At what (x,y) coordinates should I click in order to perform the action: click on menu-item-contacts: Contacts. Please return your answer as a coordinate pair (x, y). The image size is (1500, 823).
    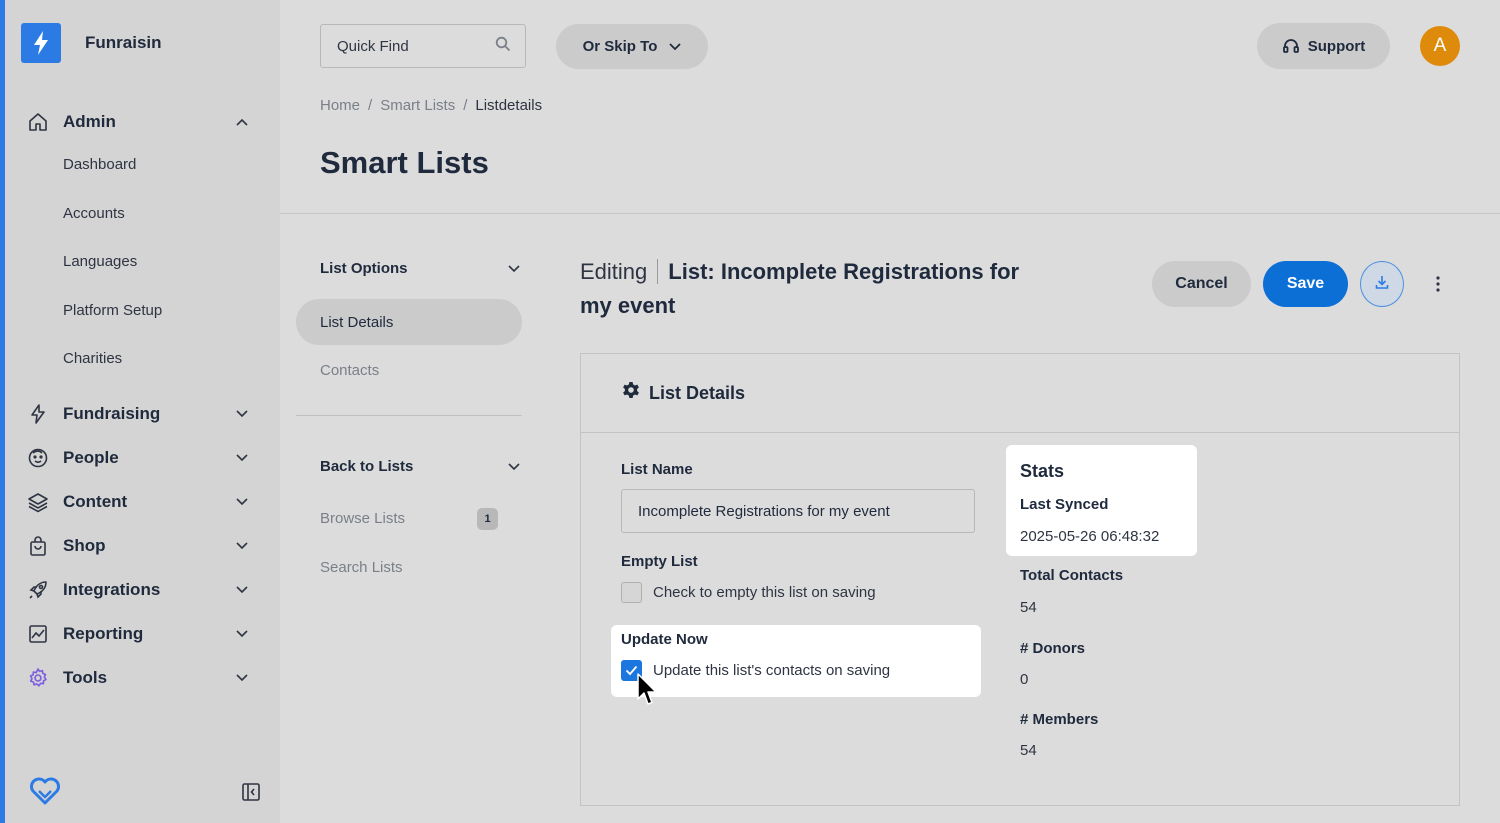
    Looking at the image, I should click on (349, 370).